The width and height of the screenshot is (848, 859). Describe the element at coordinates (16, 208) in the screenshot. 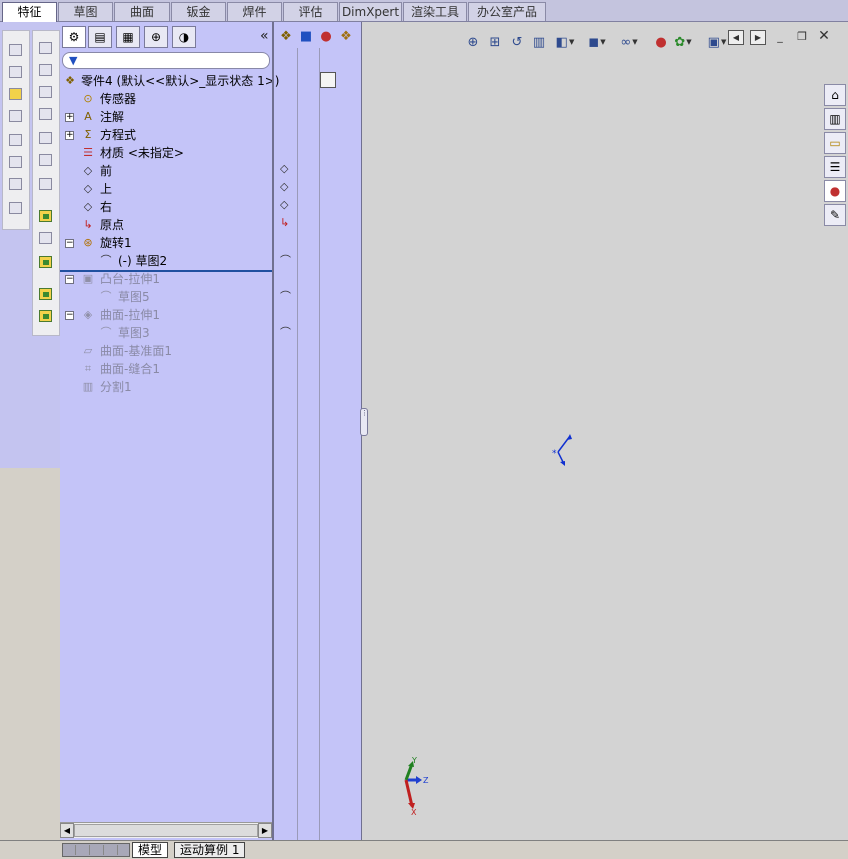

I see `hole-wizard-icon` at that location.